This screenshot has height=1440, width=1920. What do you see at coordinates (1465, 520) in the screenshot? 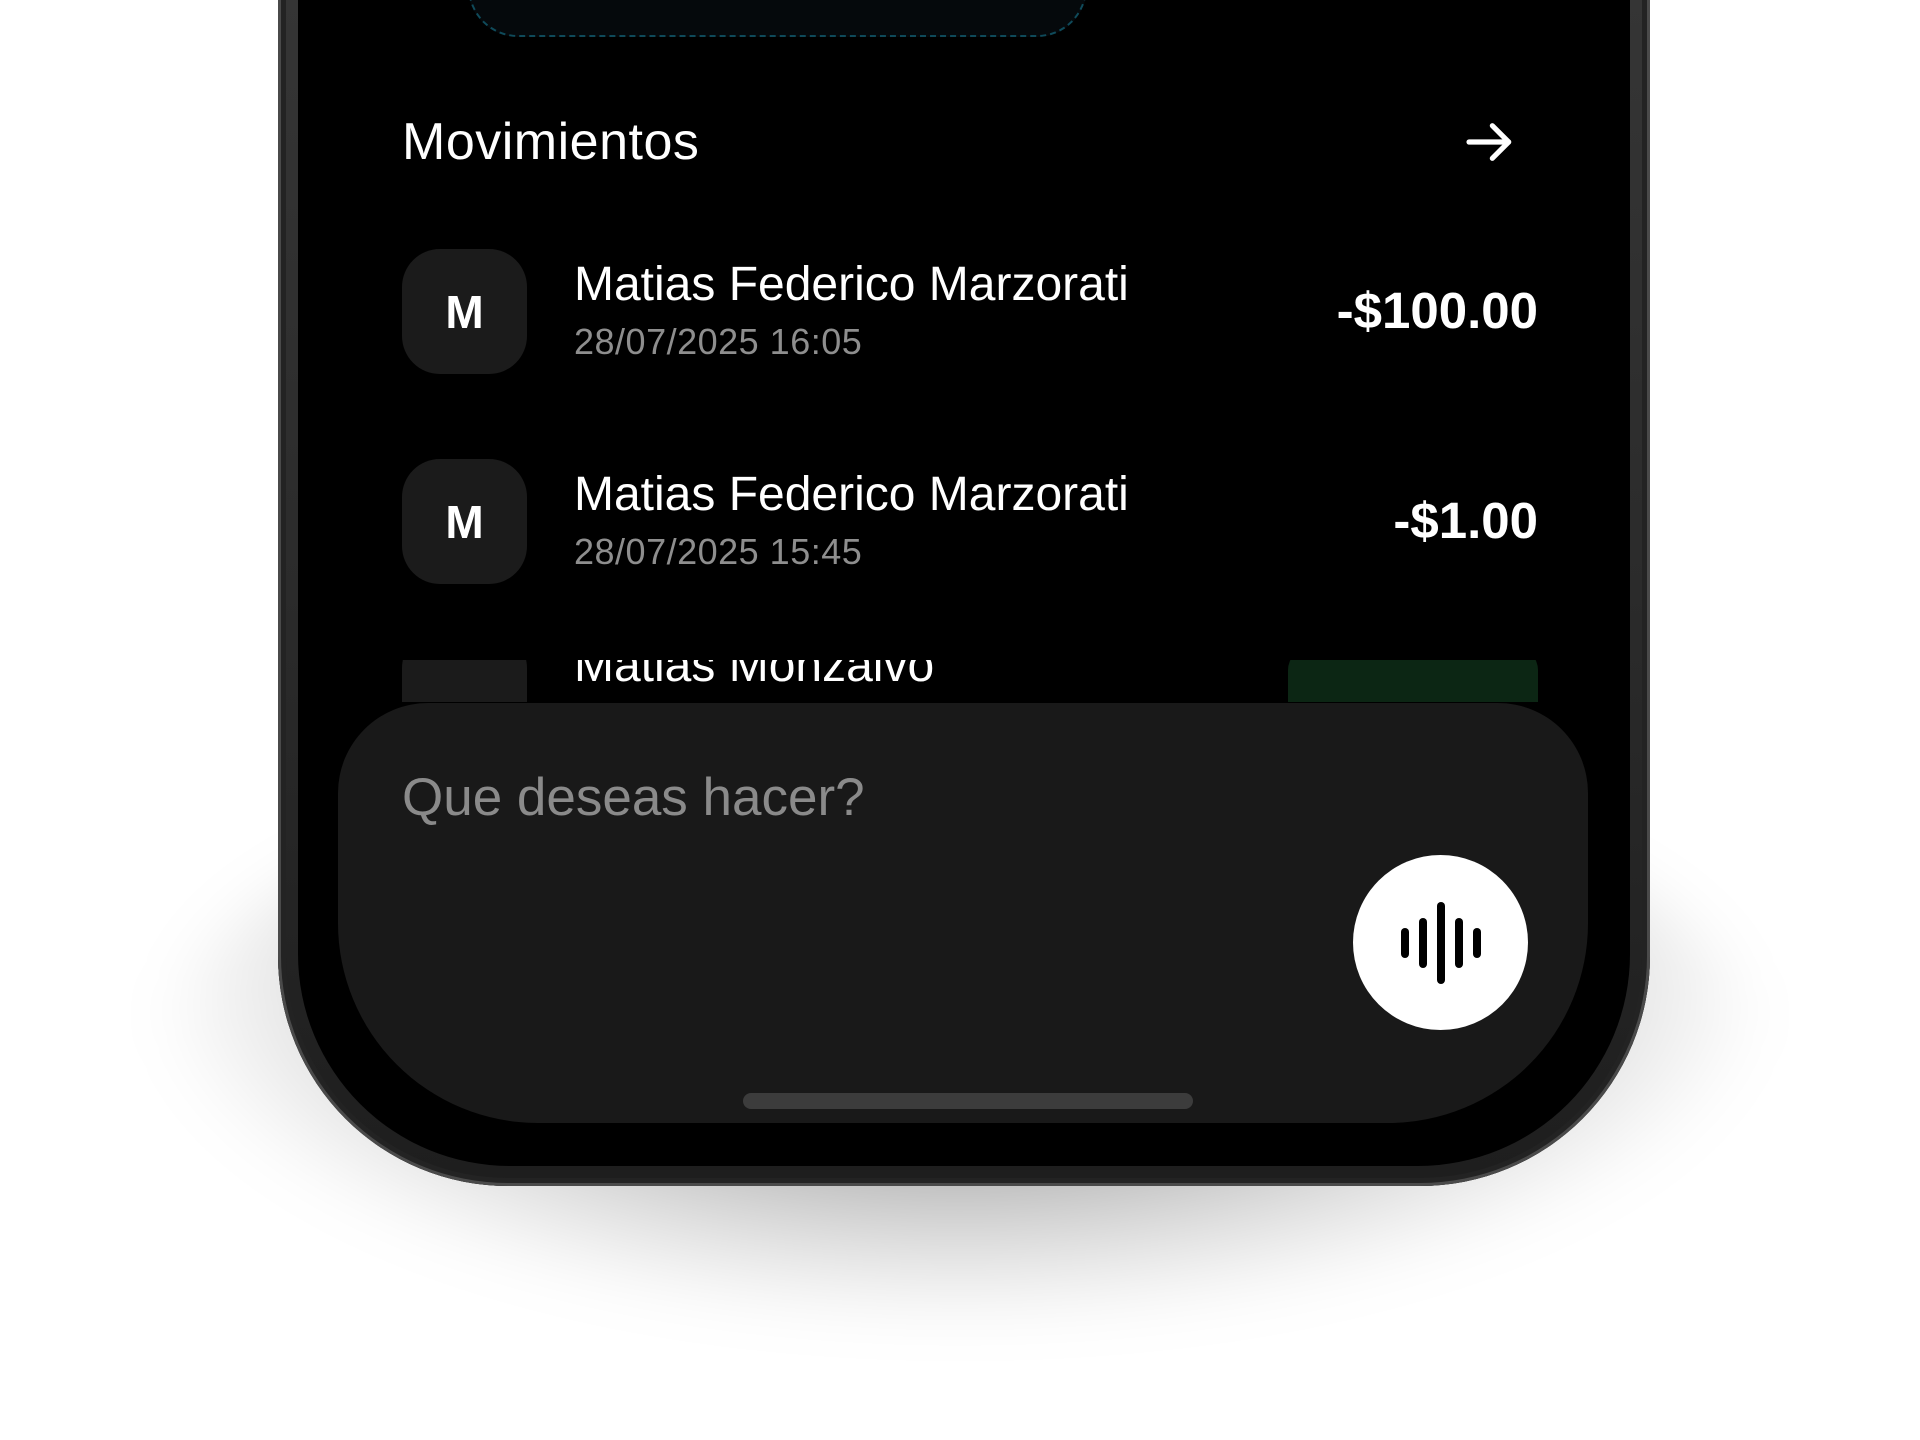
I see `transaction-amount: -$1.00` at bounding box center [1465, 520].